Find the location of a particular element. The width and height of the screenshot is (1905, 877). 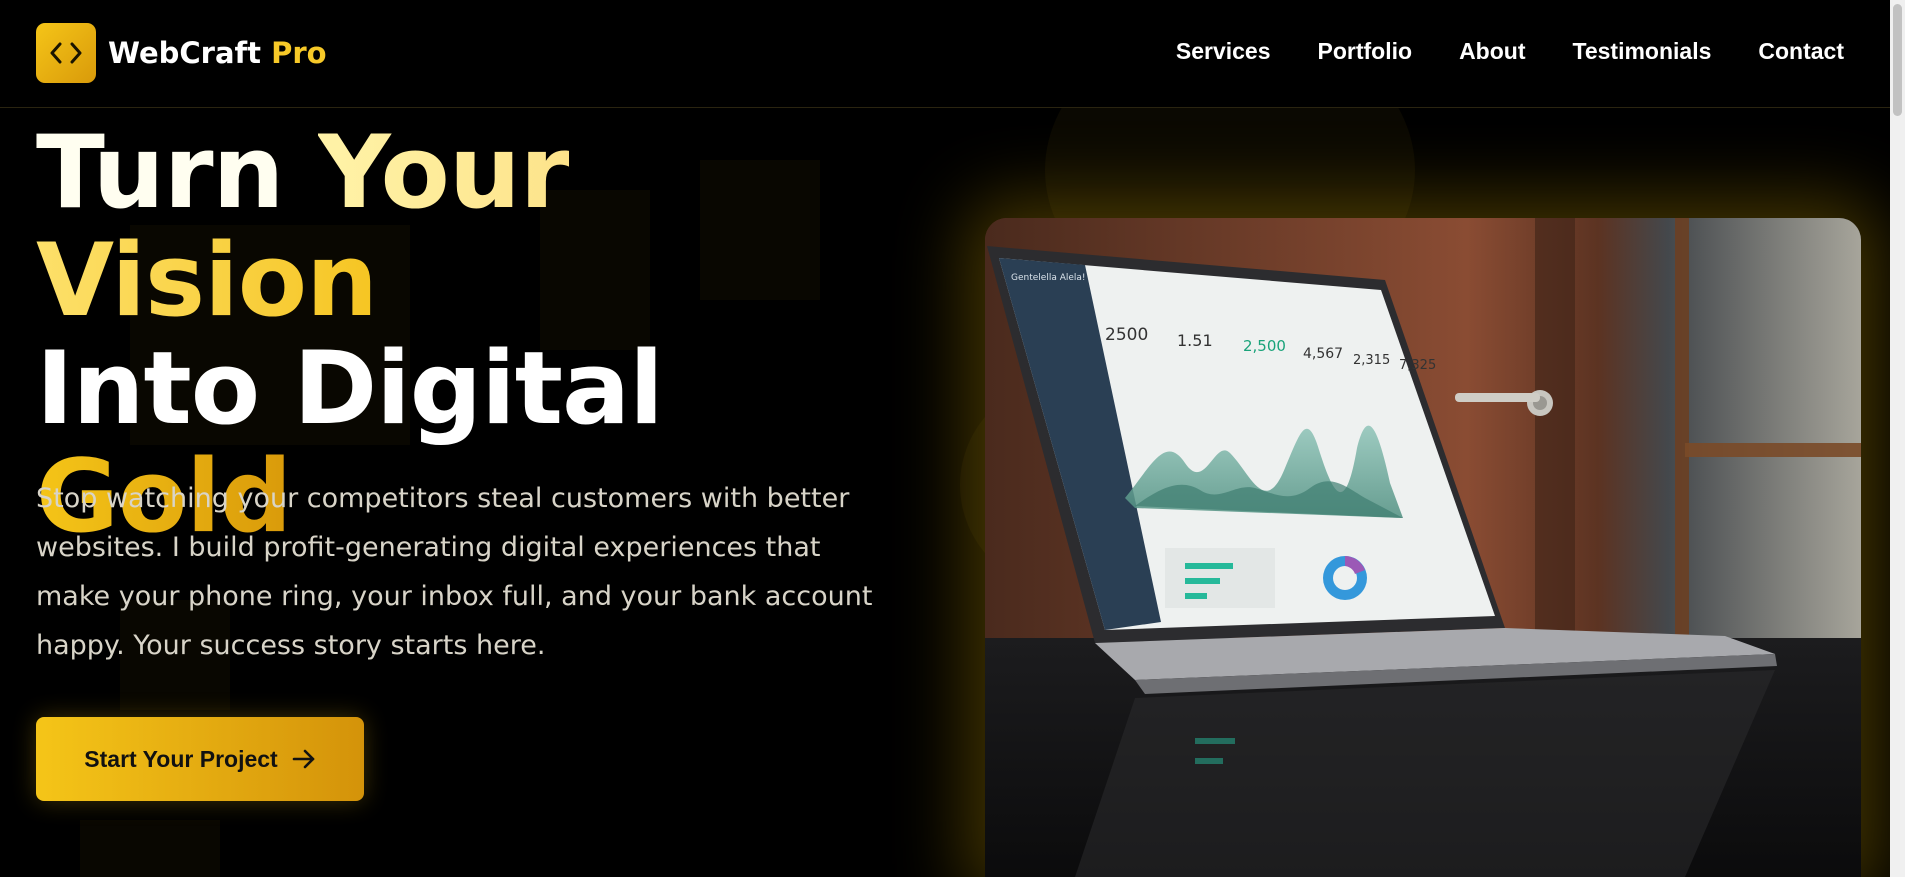

nav-link-services: Services is located at coordinates (1223, 51).